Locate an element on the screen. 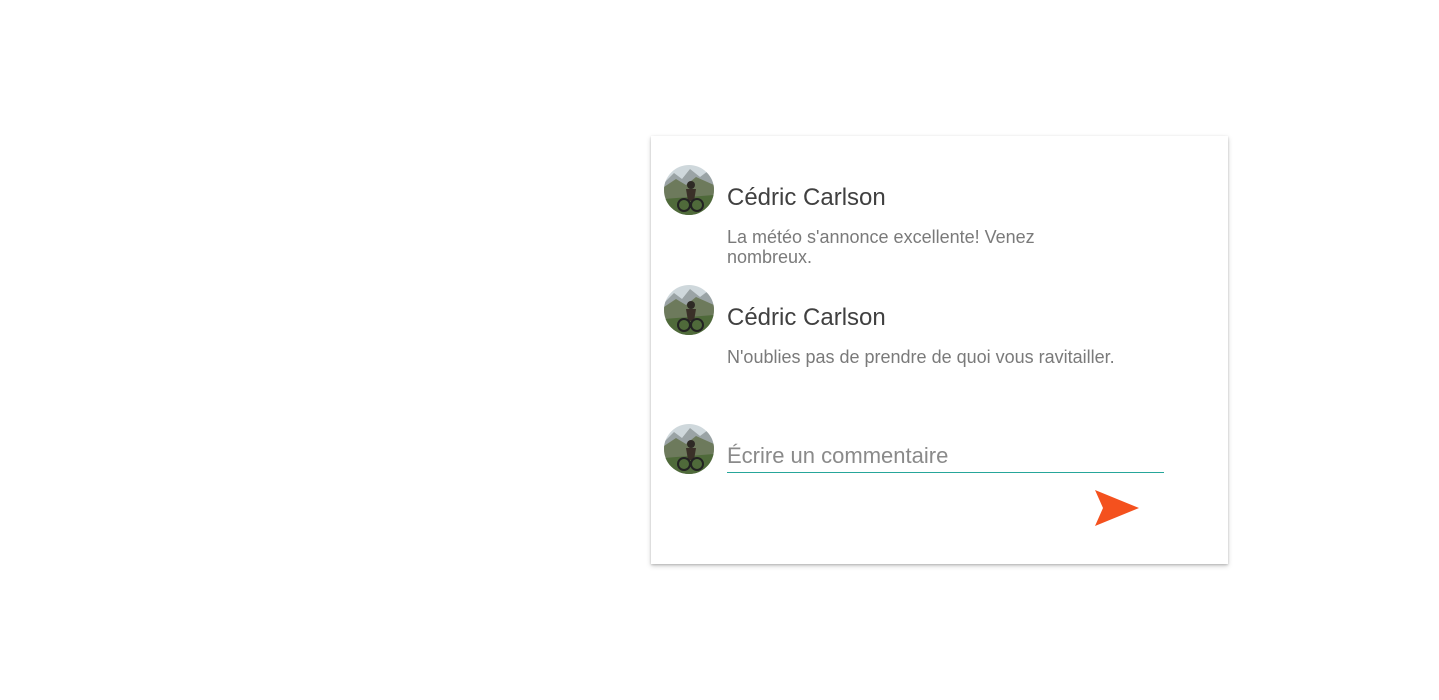 Image resolution: width=1439 pixels, height=700 pixels. comment-composer is located at coordinates (919, 454).